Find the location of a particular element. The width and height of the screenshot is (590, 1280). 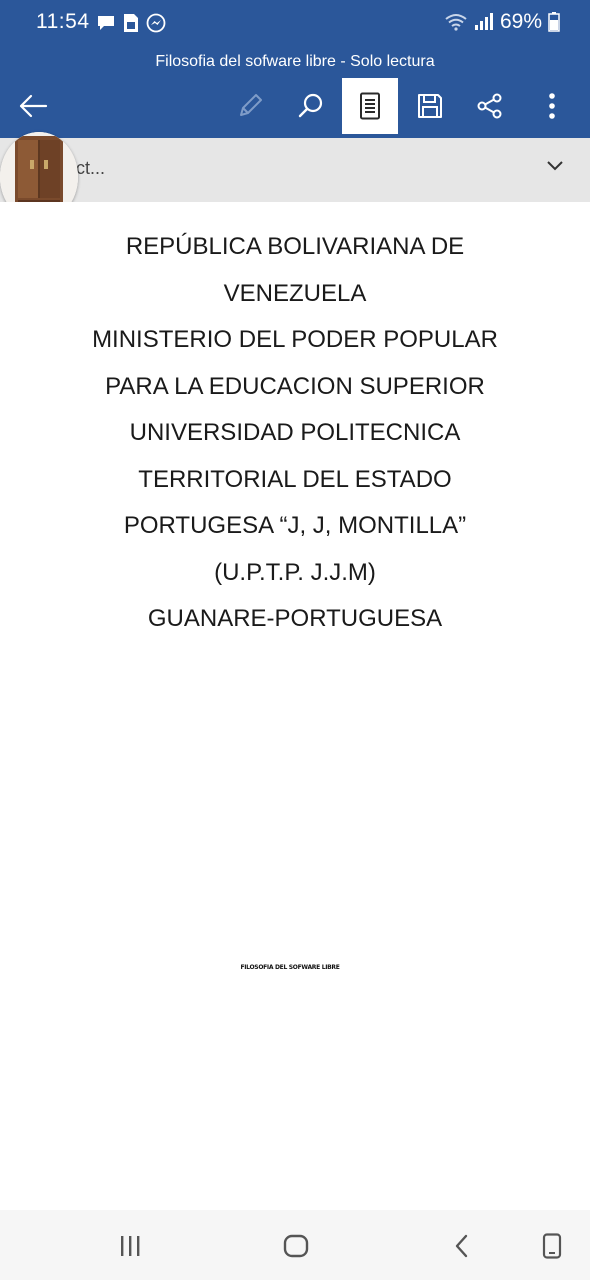

edit-pencil-icon is located at coordinates (251, 105).